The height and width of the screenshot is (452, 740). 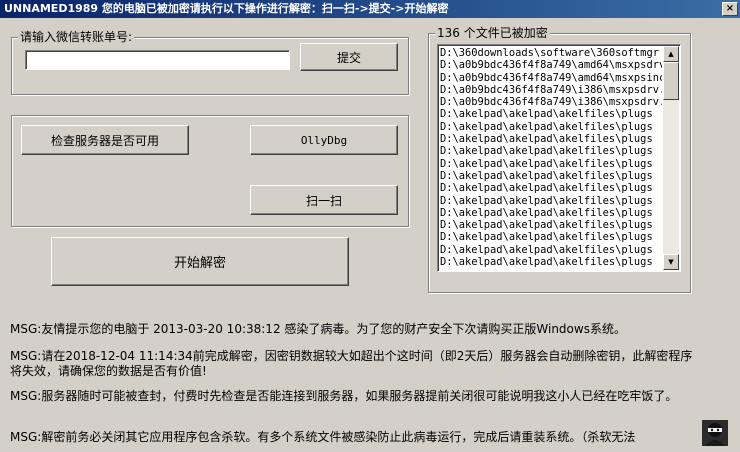 I want to click on scroll-down-button: ▼, so click(x=671, y=262).